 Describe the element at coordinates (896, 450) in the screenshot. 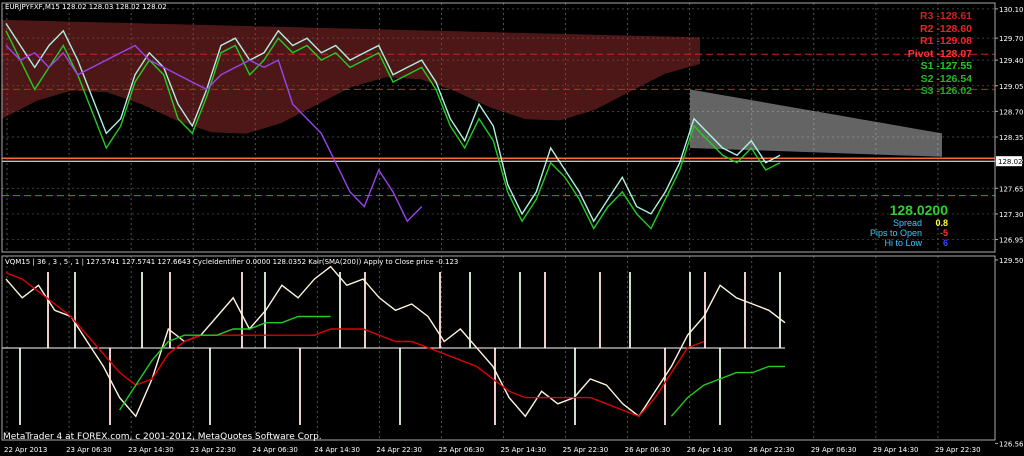

I see `x-tick-label: 29 Apr 14:30` at that location.